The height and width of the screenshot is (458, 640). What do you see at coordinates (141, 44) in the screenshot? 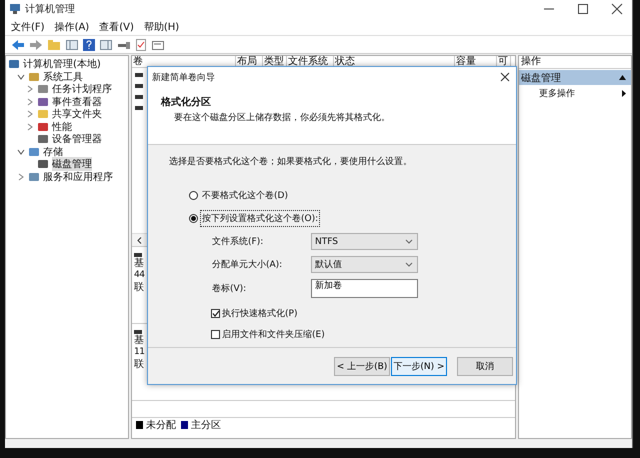
I see `checklist-icon` at bounding box center [141, 44].